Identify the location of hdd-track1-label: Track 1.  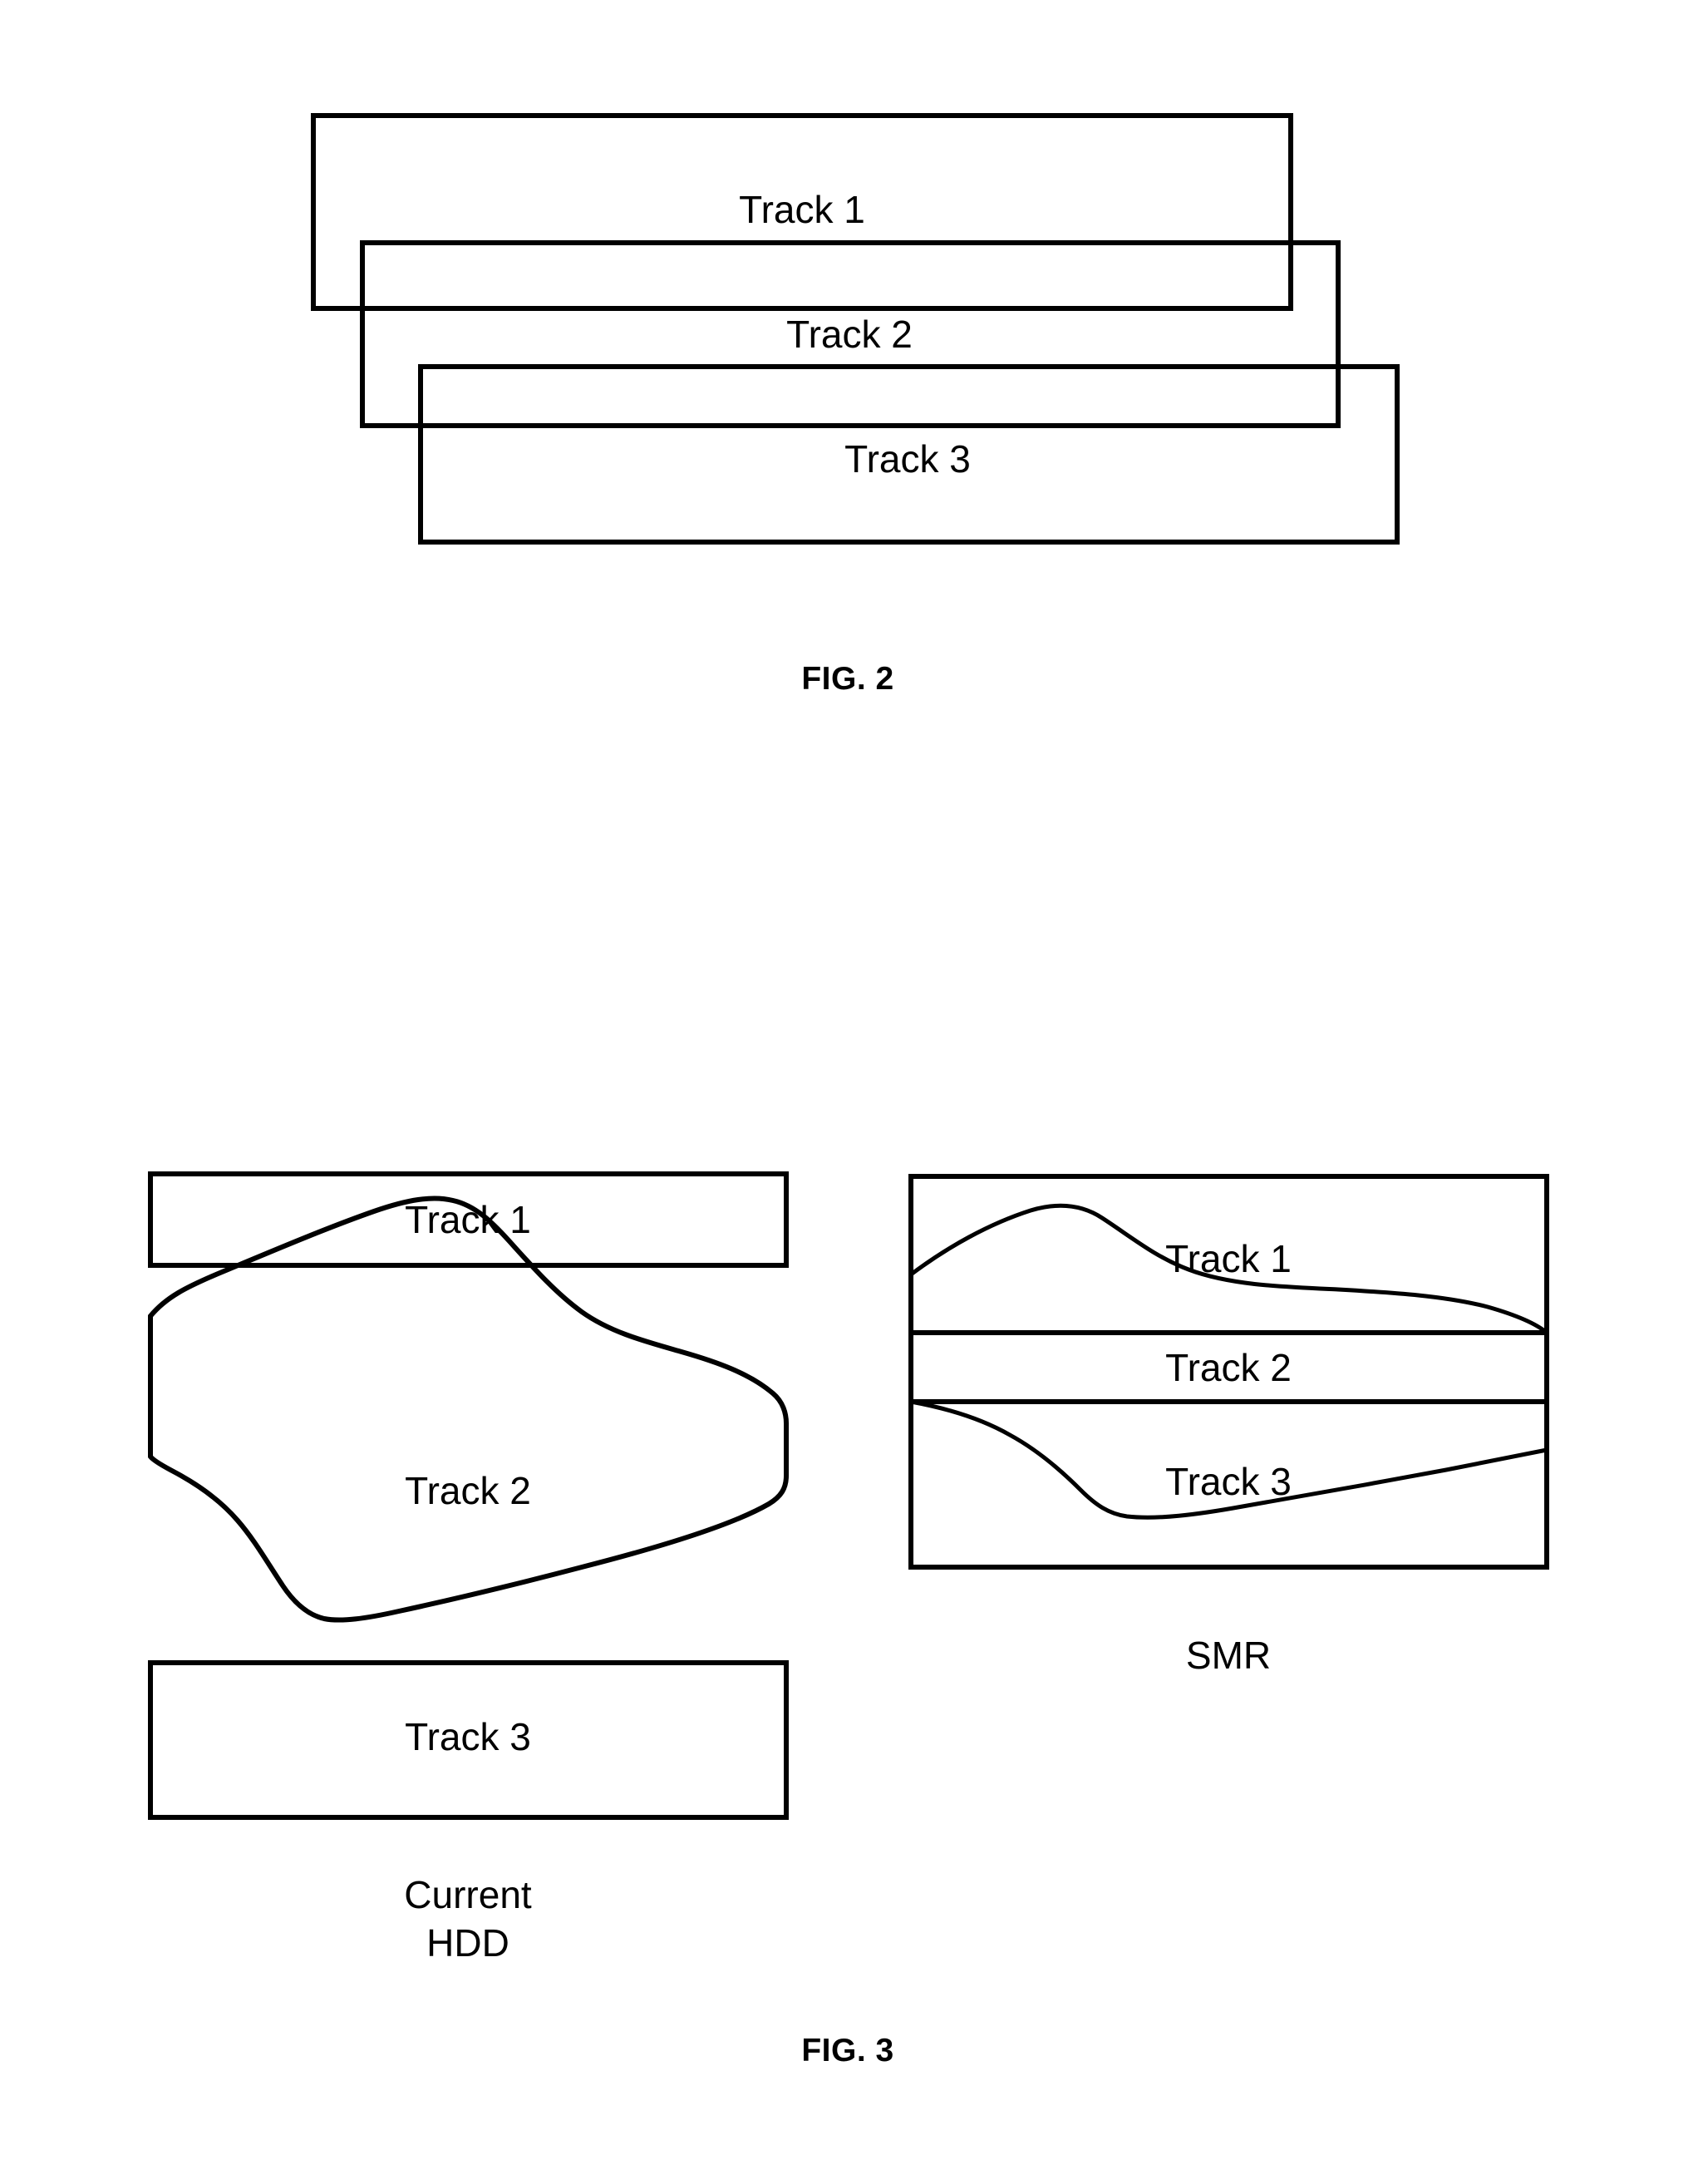
(468, 1219).